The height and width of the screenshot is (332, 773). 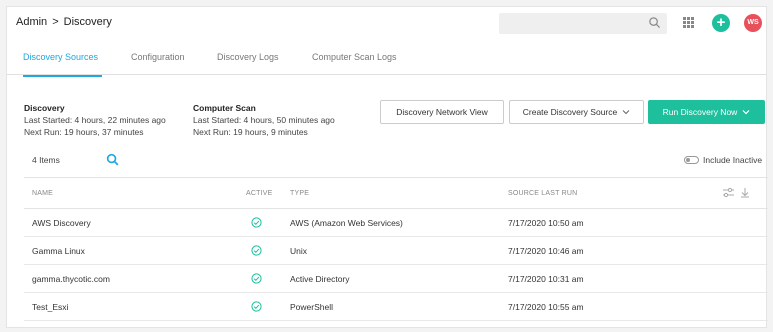 What do you see at coordinates (71, 279) in the screenshot?
I see `source-name: gamma.thycotic.com` at bounding box center [71, 279].